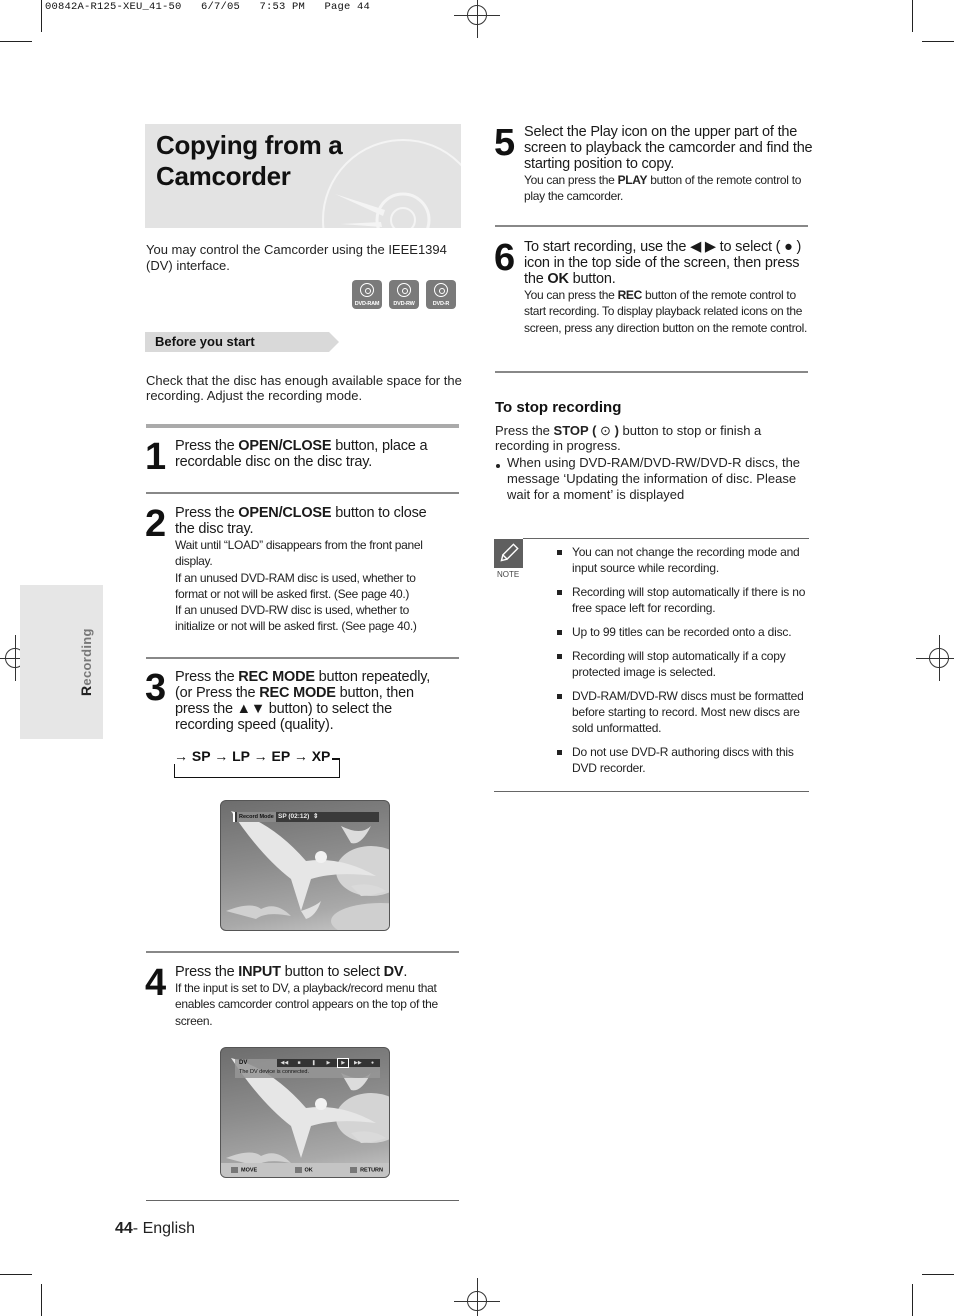 The height and width of the screenshot is (1316, 954). I want to click on dvd-r-icon: DVD-R, so click(441, 294).